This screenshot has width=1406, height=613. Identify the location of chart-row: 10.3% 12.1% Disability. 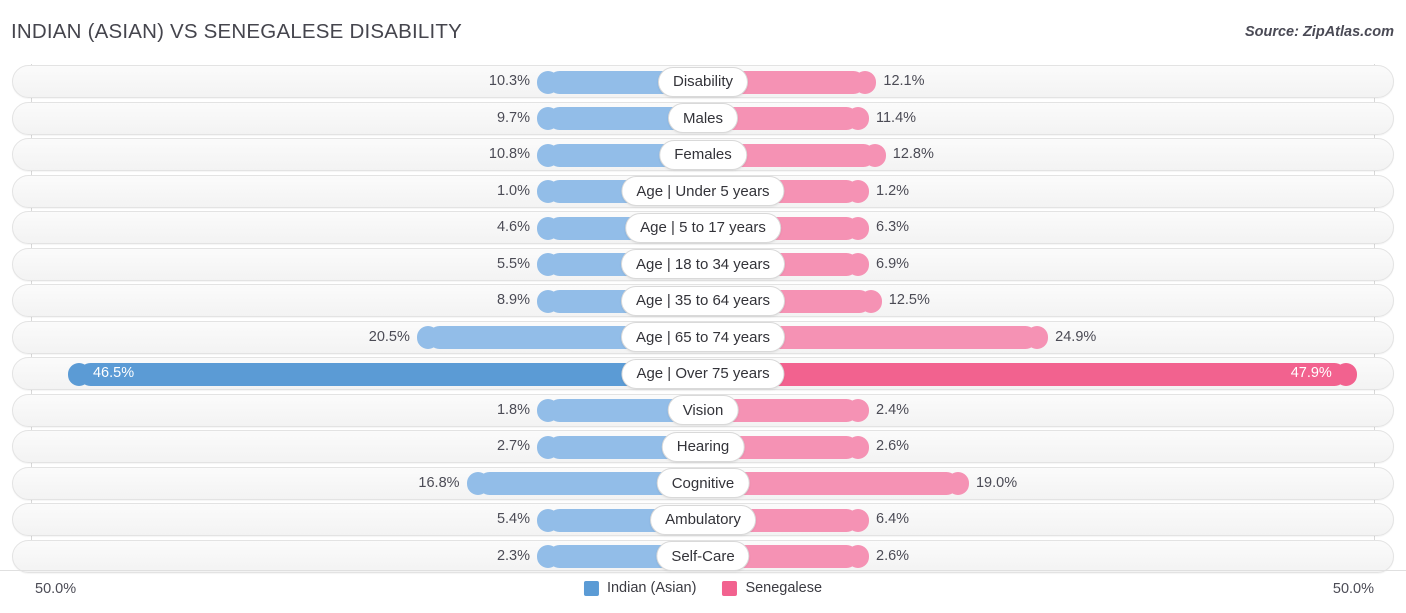
(703, 82).